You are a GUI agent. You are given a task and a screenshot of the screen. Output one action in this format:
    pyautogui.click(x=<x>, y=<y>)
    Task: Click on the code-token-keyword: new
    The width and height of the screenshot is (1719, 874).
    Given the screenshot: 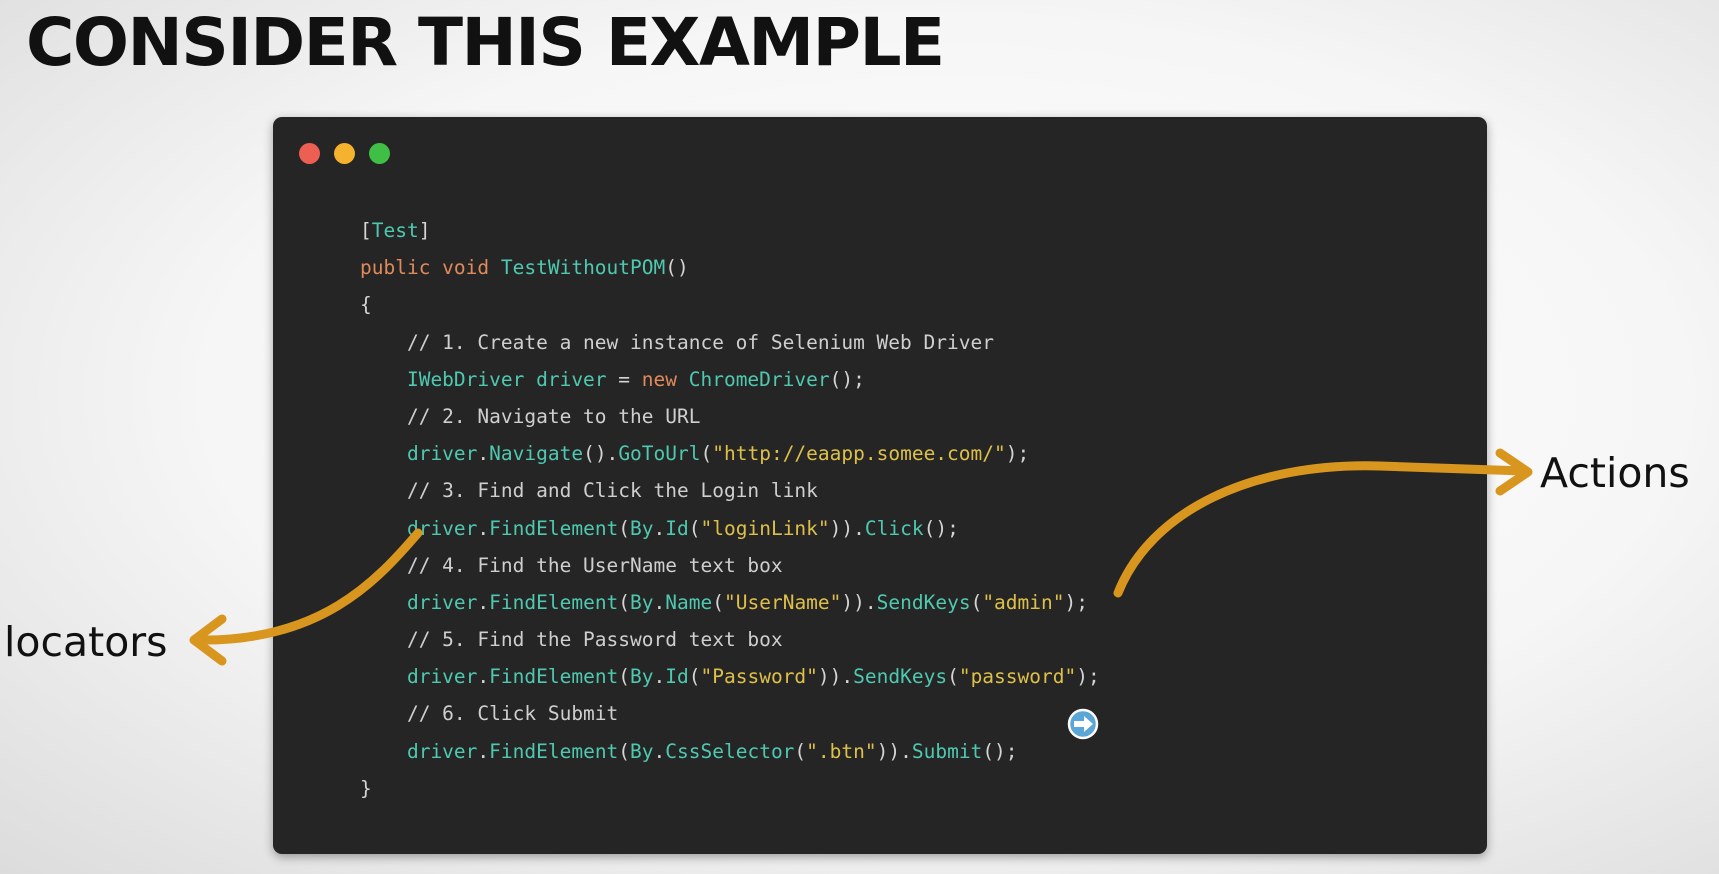 What is the action you would take?
    pyautogui.click(x=665, y=379)
    